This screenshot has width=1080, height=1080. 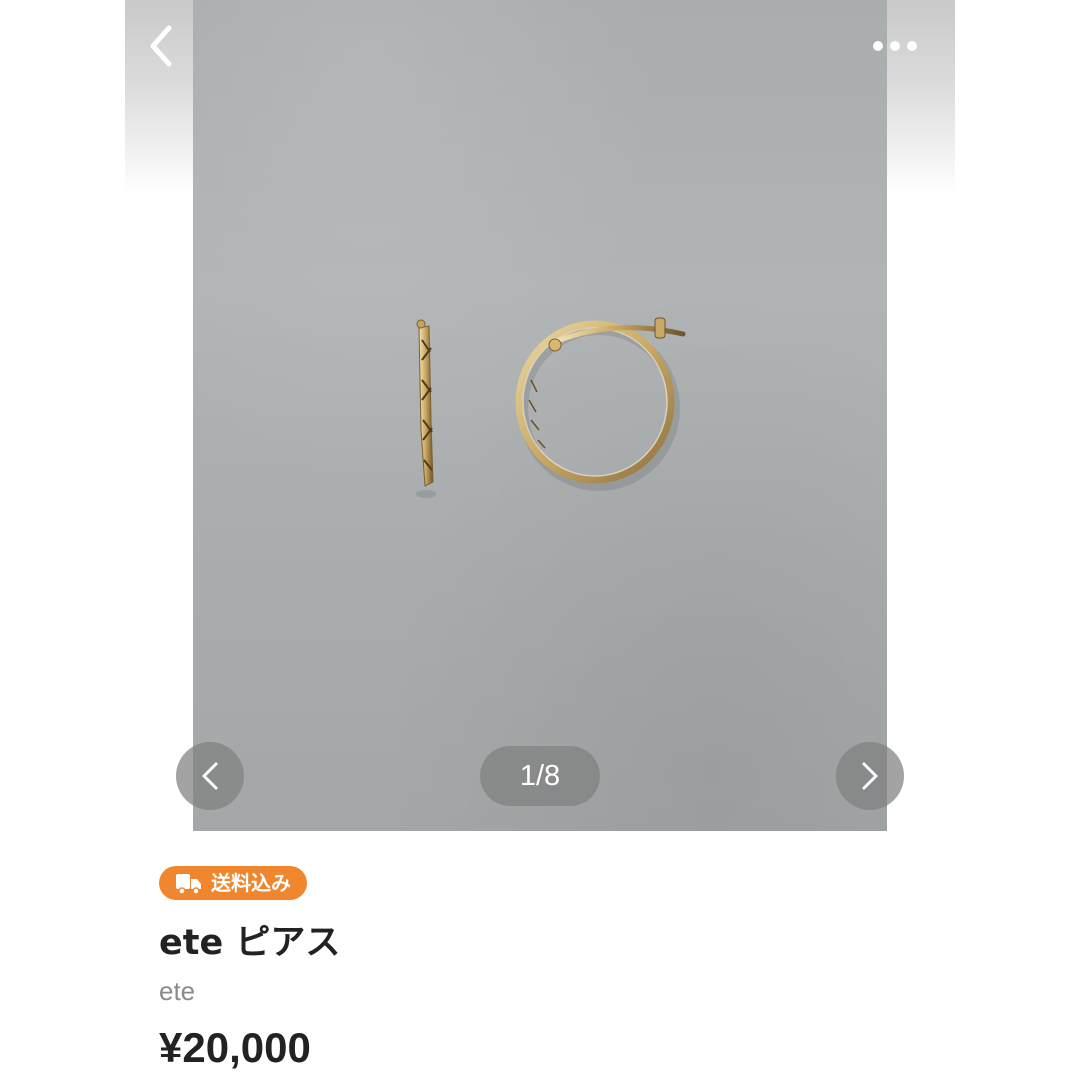 I want to click on more-options-button, so click(x=895, y=46).